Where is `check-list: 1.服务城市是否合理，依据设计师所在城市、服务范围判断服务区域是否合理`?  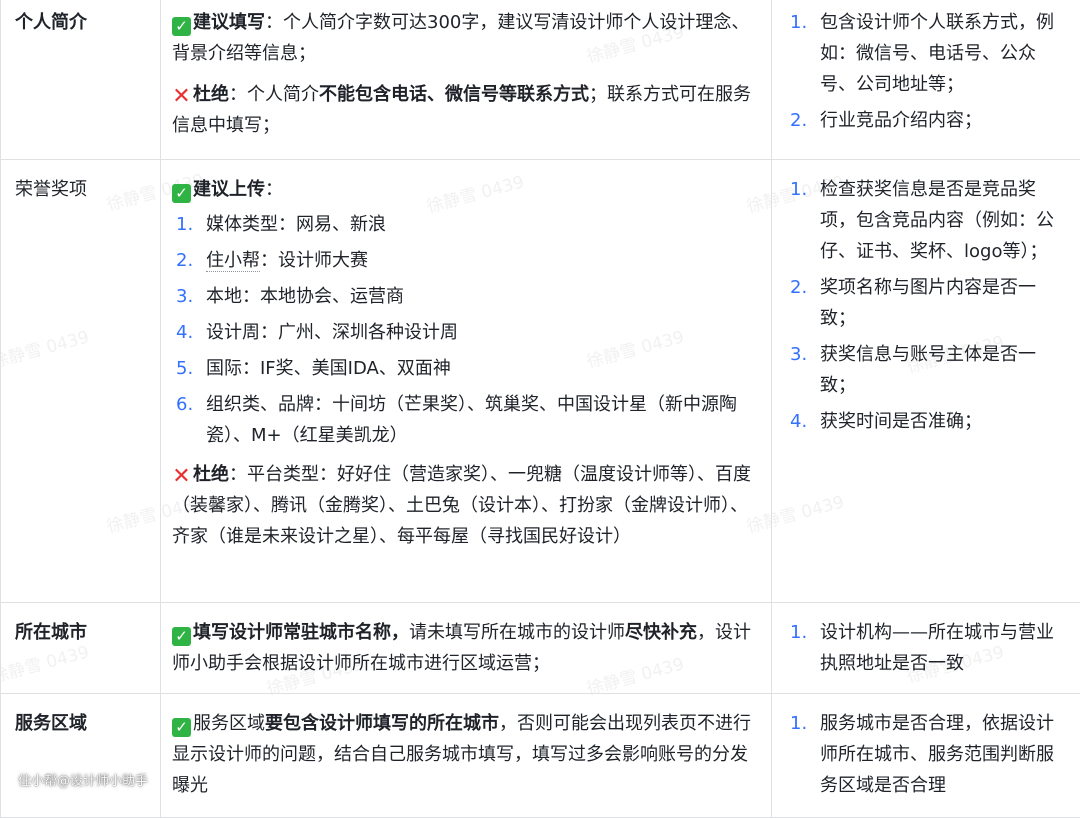
check-list: 1.服务城市是否合理，依据设计师所在城市、服务范围判断服务区域是否合理 is located at coordinates (928, 754).